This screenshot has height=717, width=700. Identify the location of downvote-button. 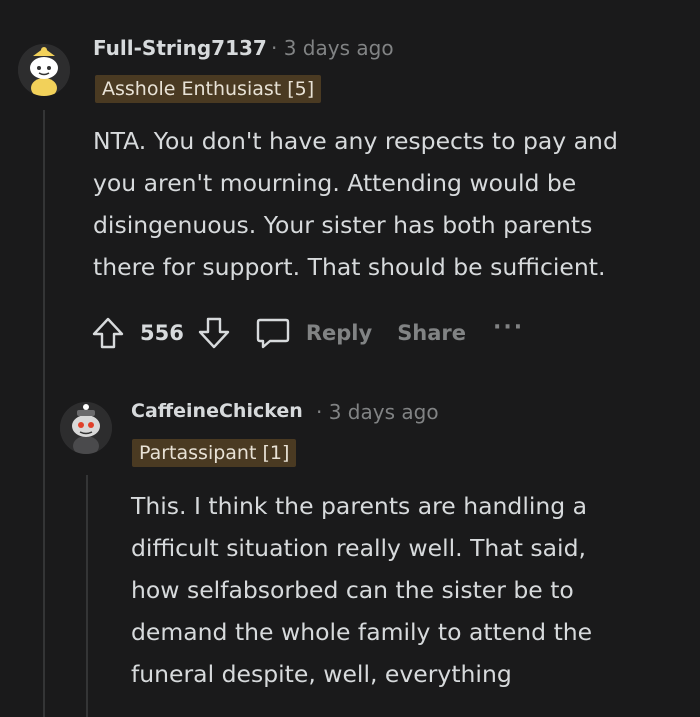
(214, 333).